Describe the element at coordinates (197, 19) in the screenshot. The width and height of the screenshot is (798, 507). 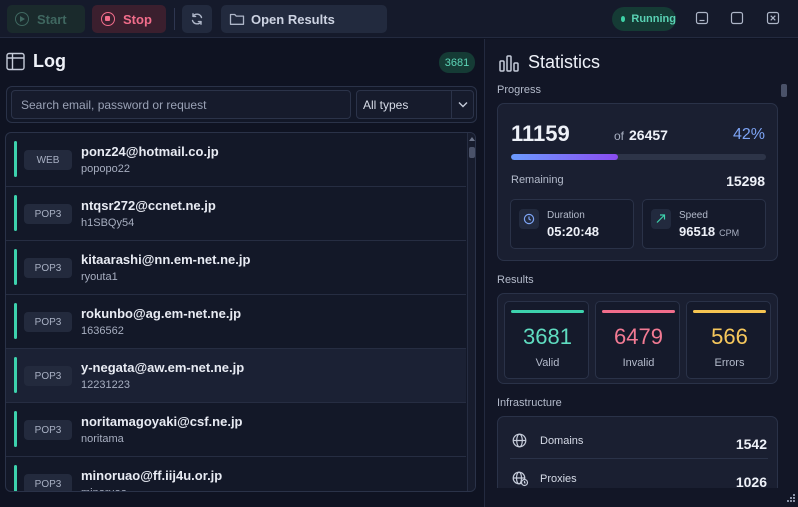
I see `refresh-button` at that location.